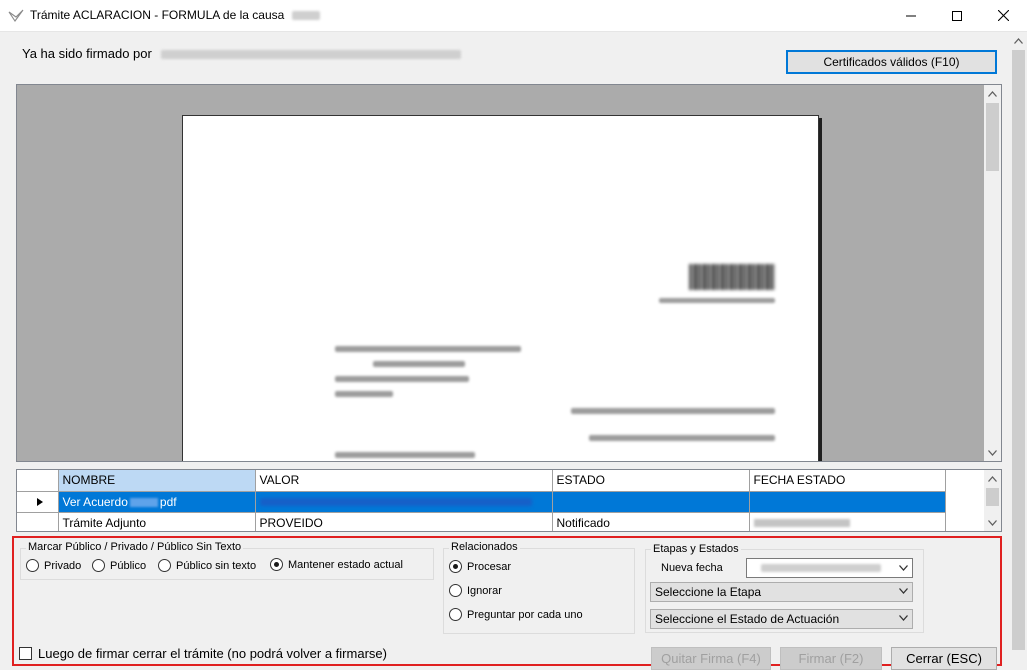  I want to click on cell-nombre-ext: pdf, so click(168, 501).